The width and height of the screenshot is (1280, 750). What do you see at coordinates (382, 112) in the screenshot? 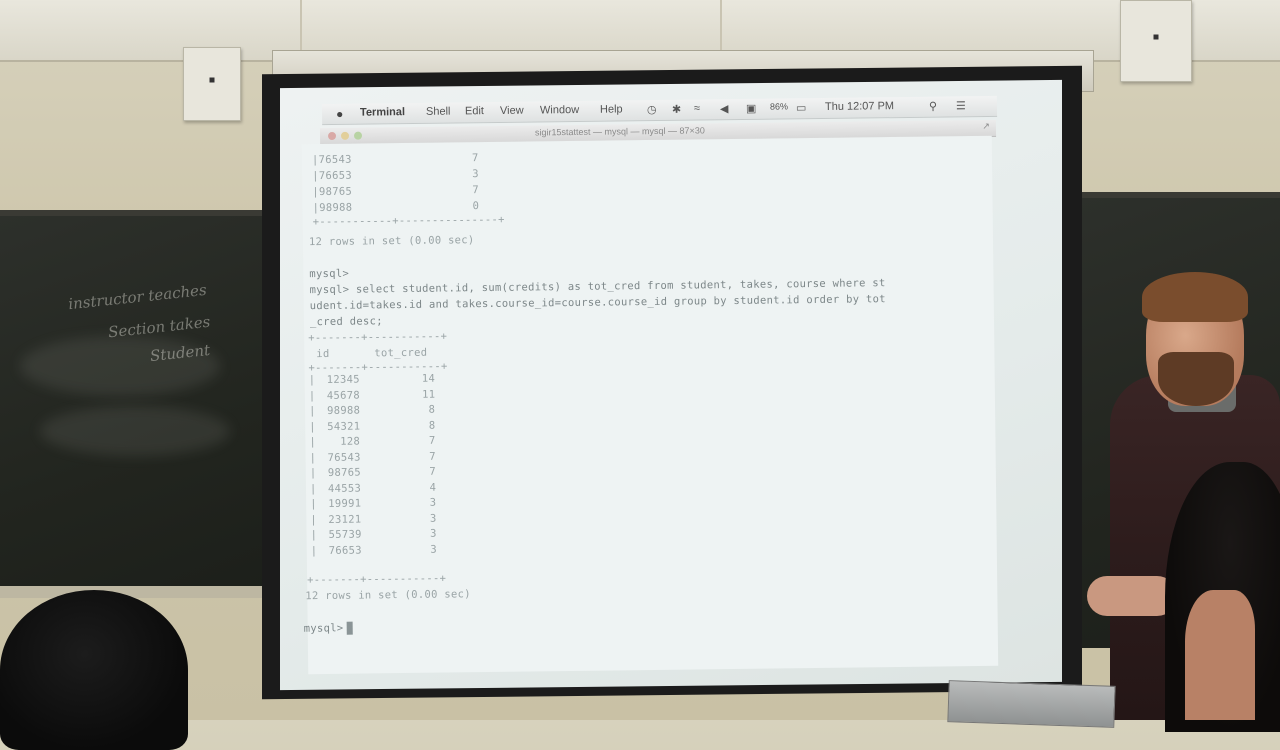
I see `menu-terminal: Terminal` at bounding box center [382, 112].